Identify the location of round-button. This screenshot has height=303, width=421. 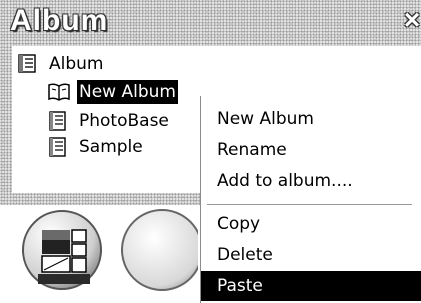
(160, 249).